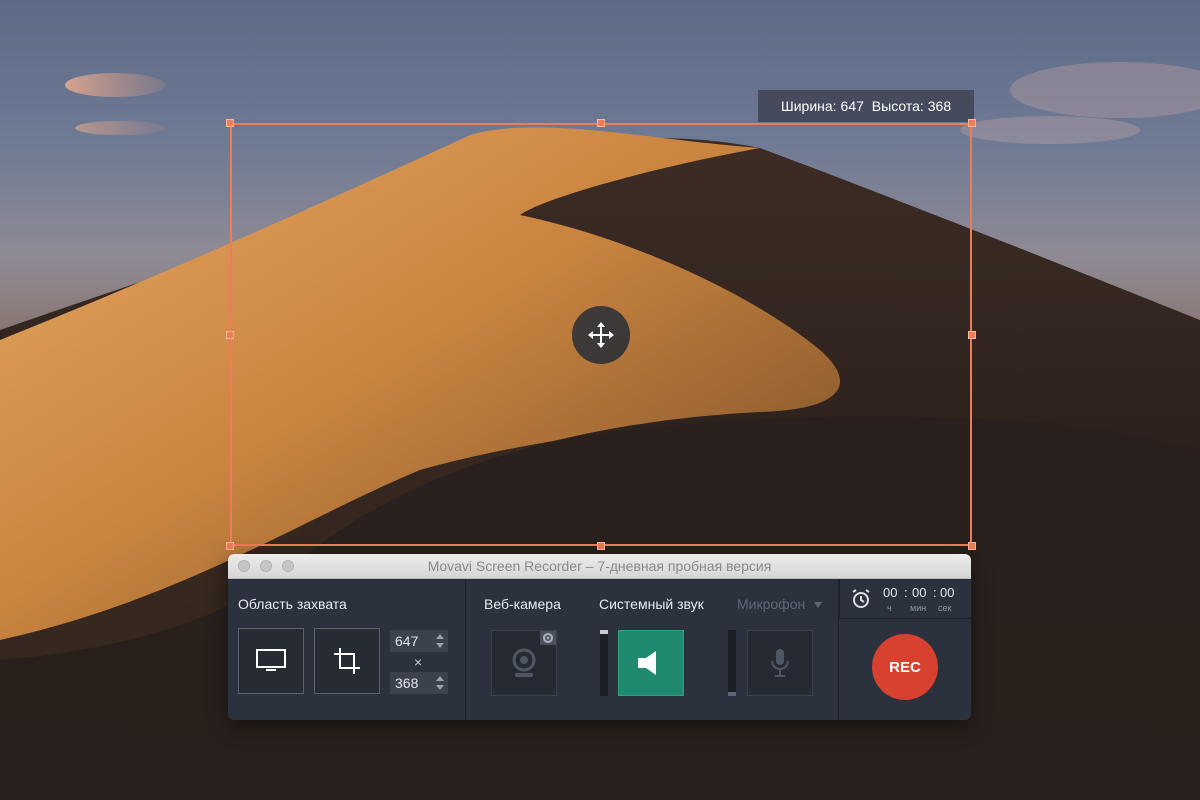 This screenshot has height=800, width=1200. What do you see at coordinates (647, 663) in the screenshot?
I see `speaker-icon` at bounding box center [647, 663].